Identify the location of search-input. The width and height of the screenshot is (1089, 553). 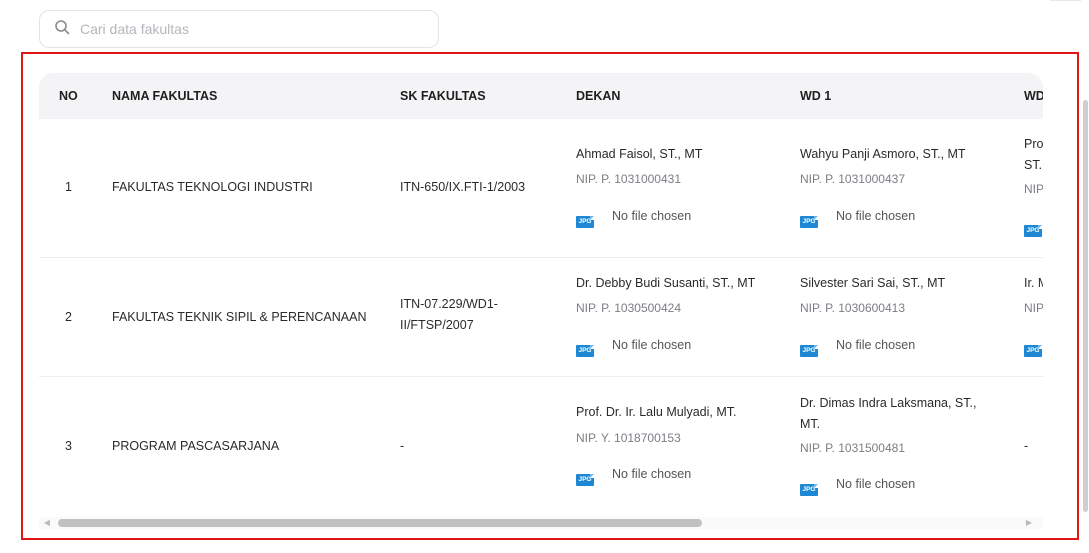
(250, 29).